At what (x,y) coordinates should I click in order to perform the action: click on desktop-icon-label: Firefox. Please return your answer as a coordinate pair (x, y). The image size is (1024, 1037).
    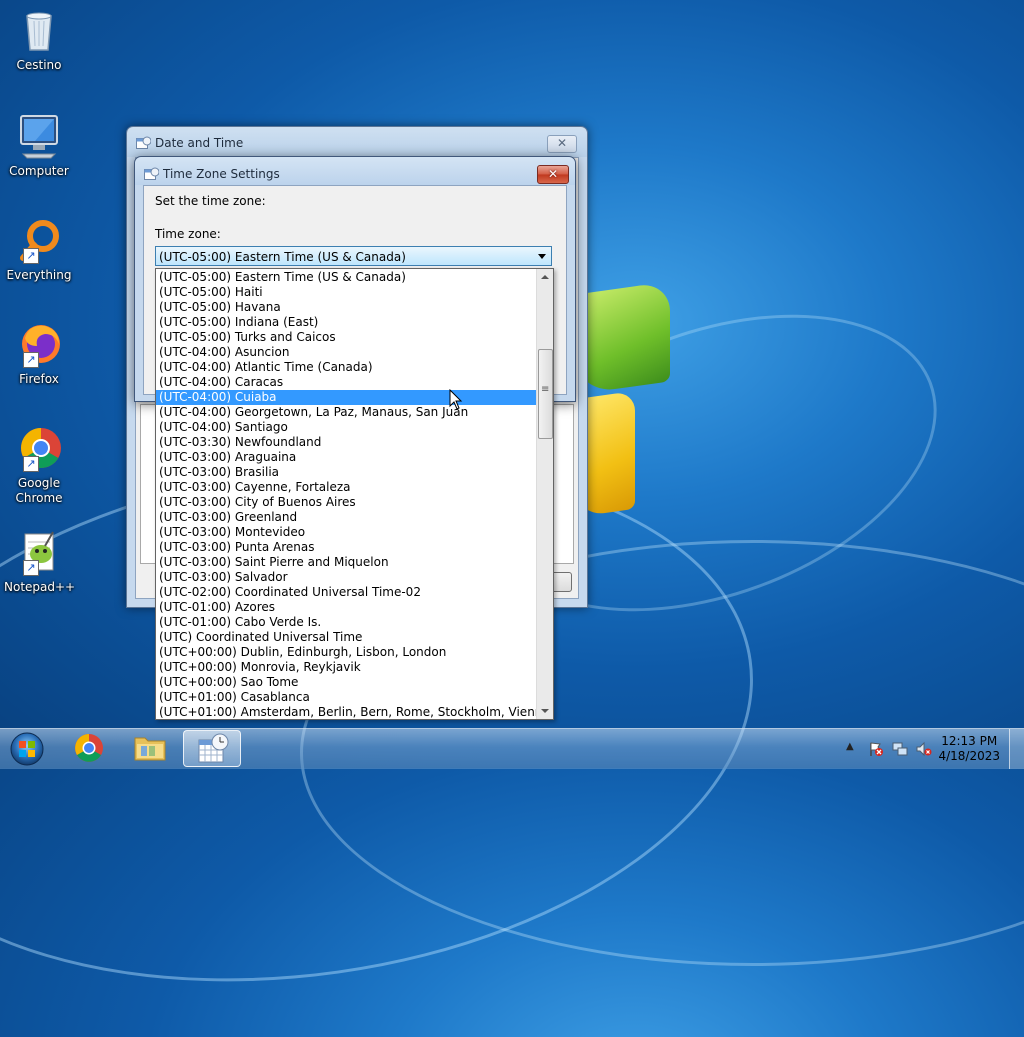
    Looking at the image, I should click on (39, 379).